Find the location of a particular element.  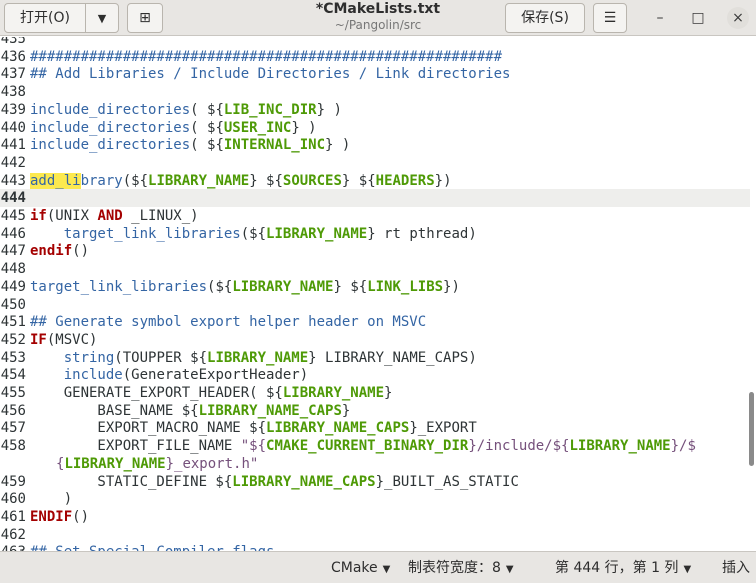

code-line: 442 is located at coordinates (375, 163).